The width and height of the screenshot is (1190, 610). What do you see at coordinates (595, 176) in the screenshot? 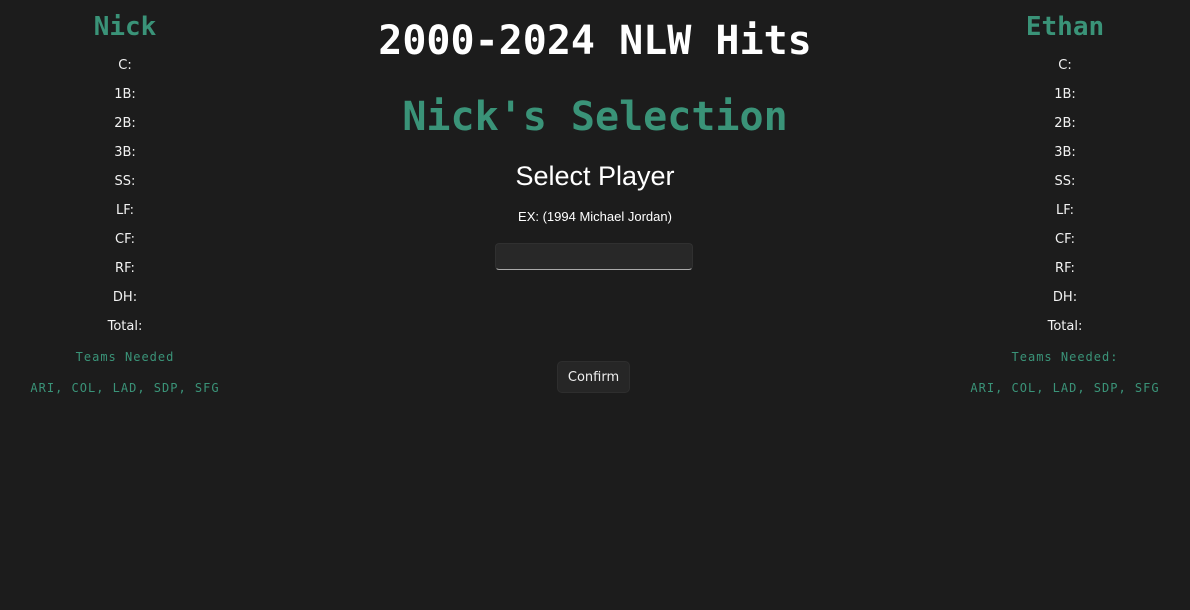
I see `select-player-label: Select Player` at bounding box center [595, 176].